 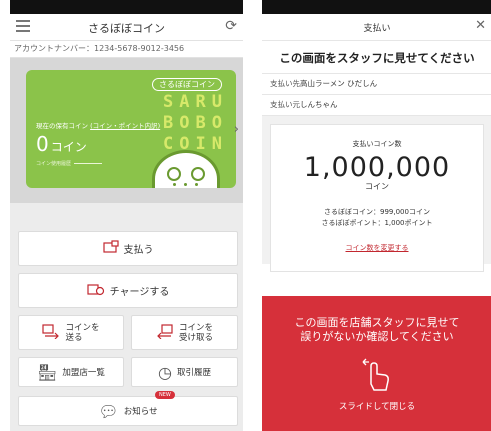 I want to click on confirm-slide-panel: この画面を店舗スタッフに見せて 誤りがないか確認してください スライドして閉じる, so click(x=376, y=363).